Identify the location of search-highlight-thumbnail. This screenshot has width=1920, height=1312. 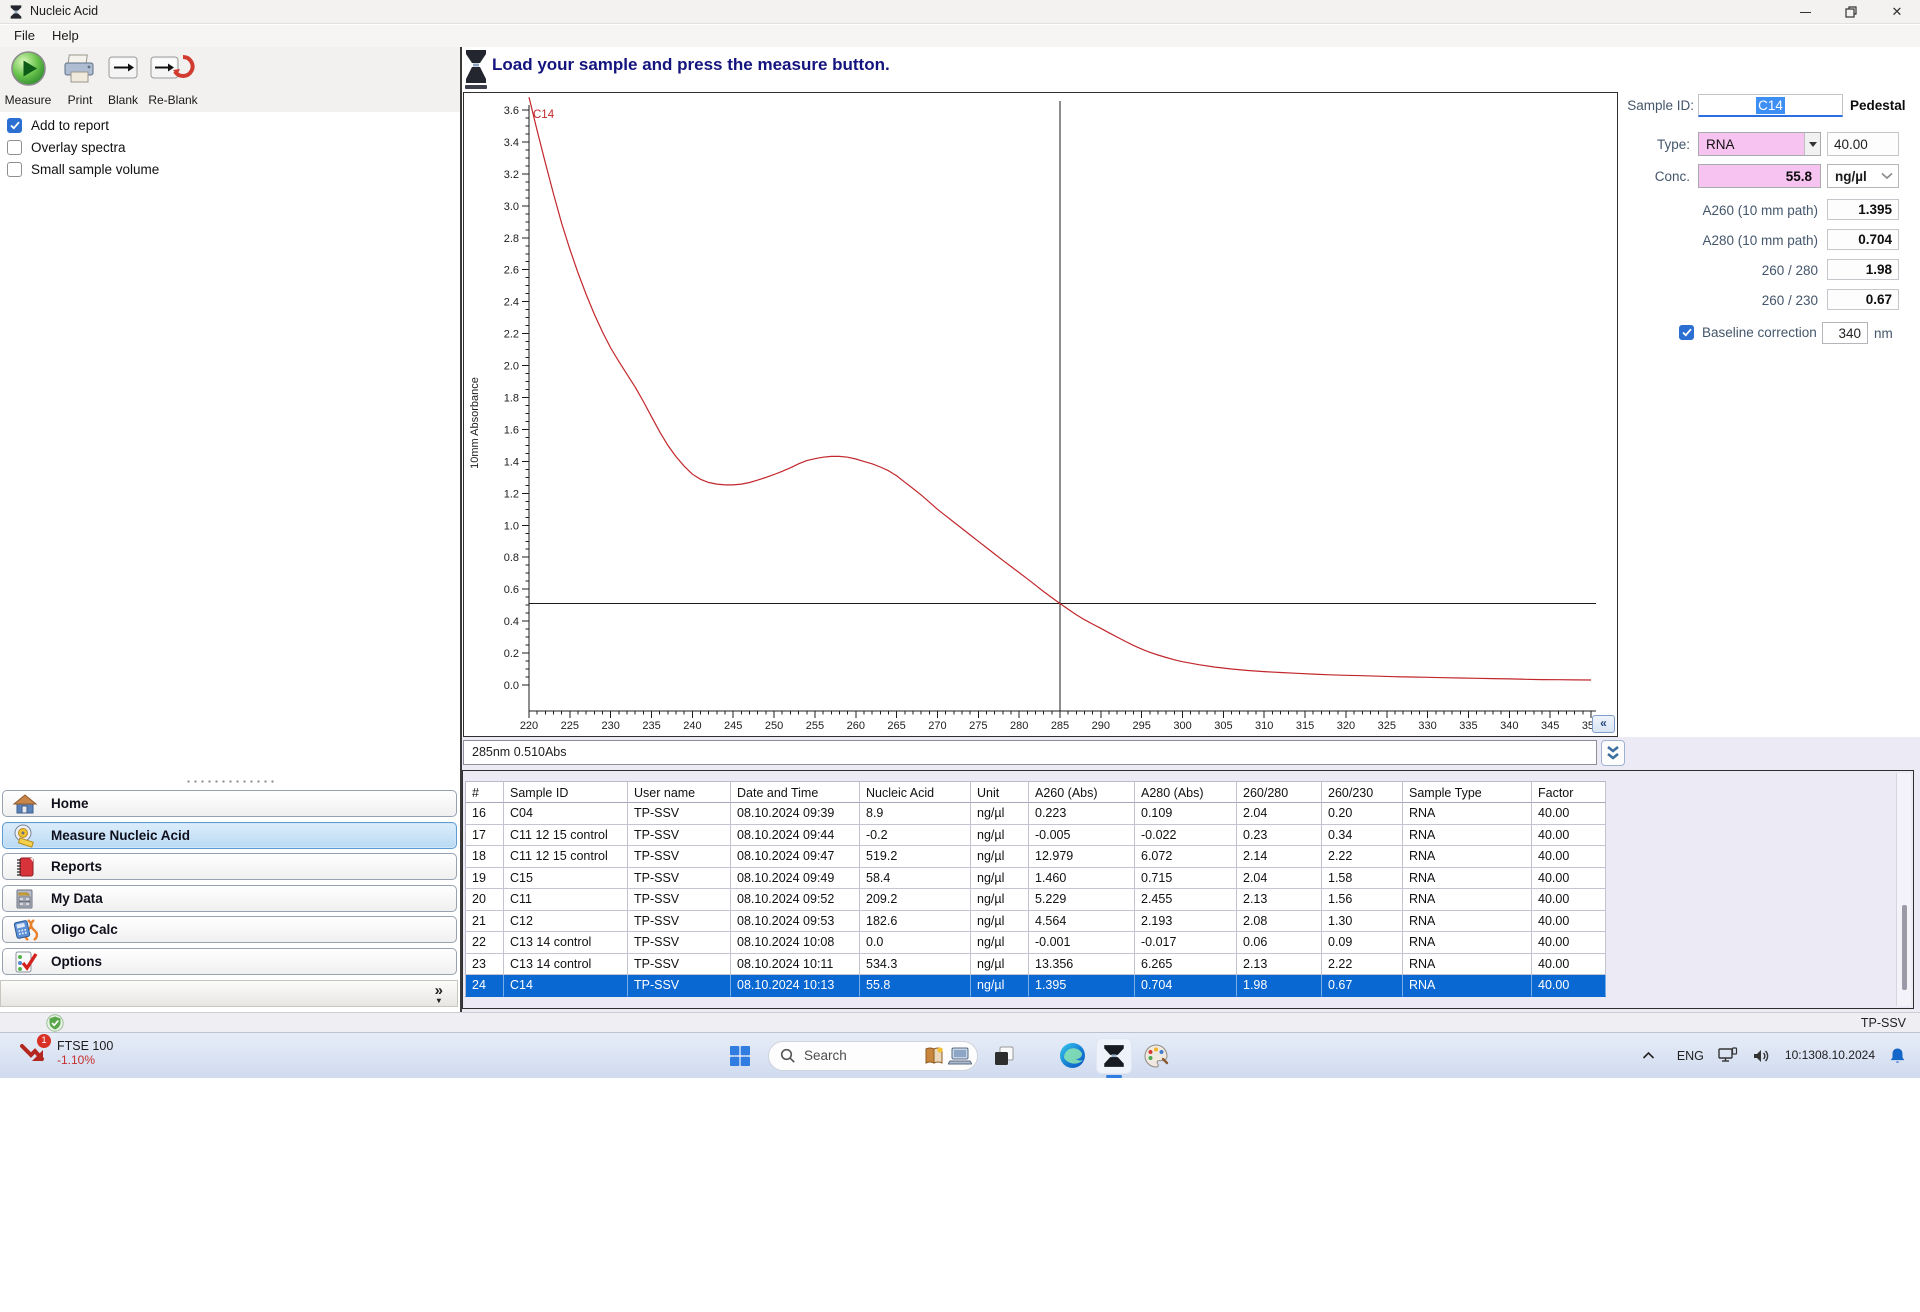
(948, 1056).